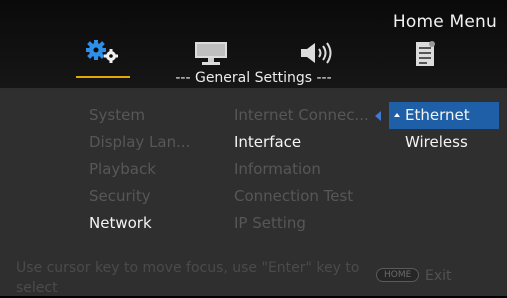 The width and height of the screenshot is (507, 298). I want to click on option-ethernet: Ethernet, so click(437, 115).